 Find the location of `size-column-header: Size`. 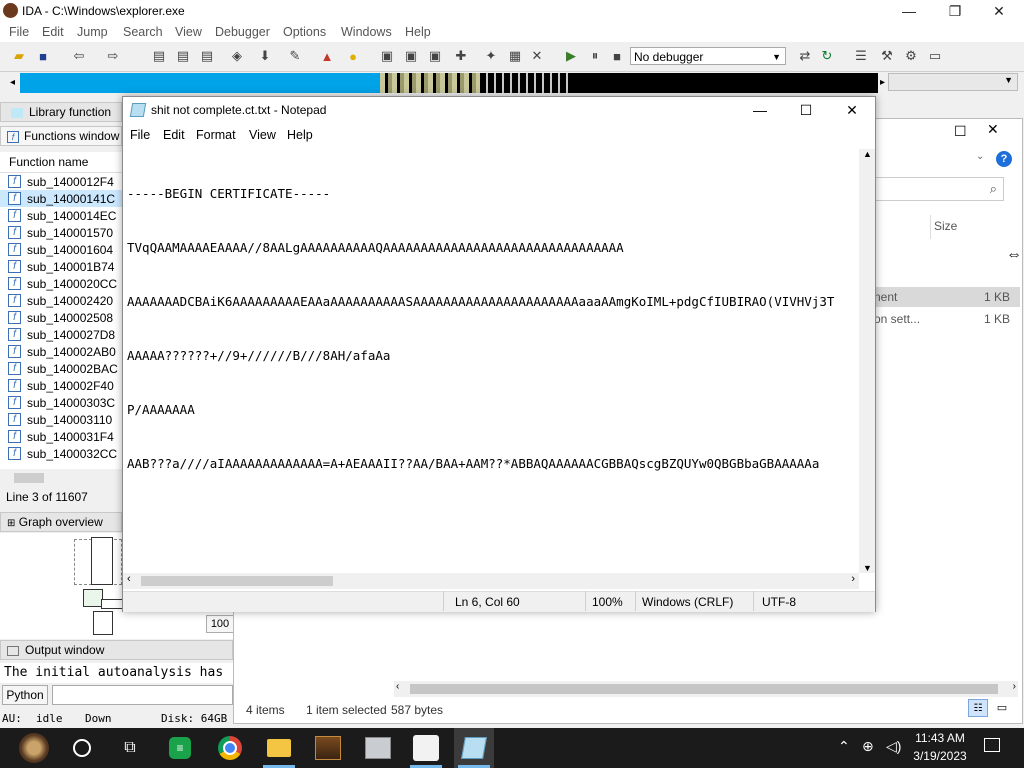

size-column-header: Size is located at coordinates (945, 226).